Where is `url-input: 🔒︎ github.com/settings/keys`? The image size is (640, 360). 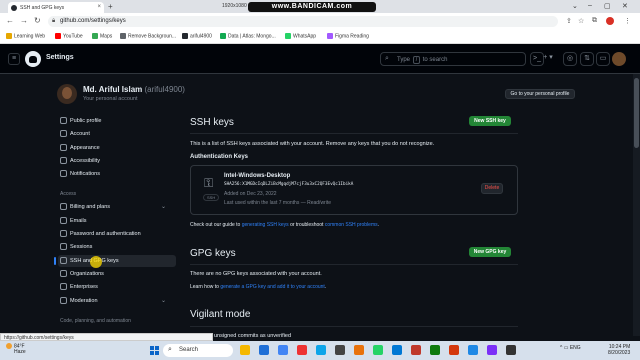 url-input: 🔒︎ github.com/settings/keys is located at coordinates (303, 21).